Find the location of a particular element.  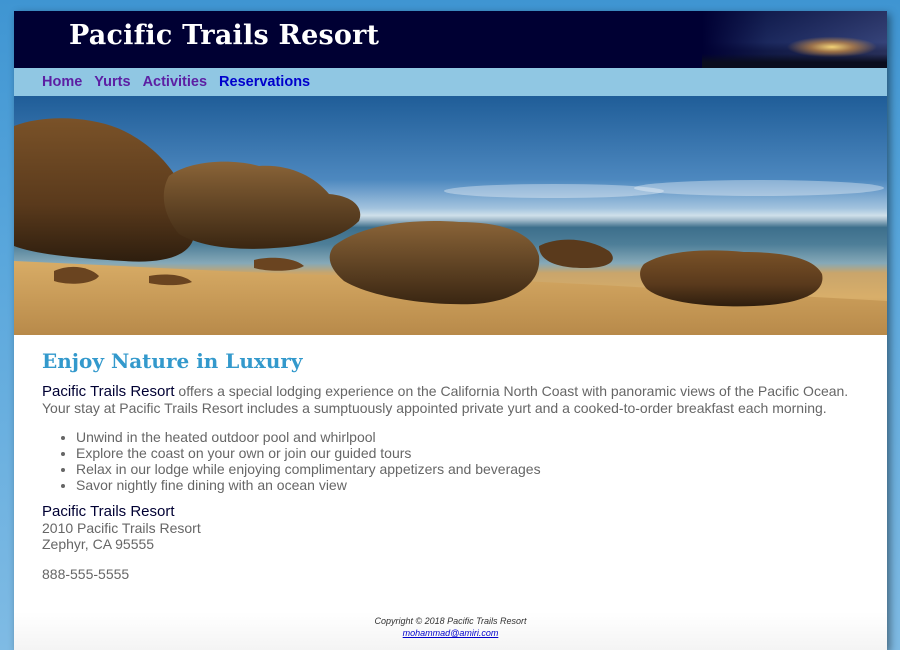

copyright-text: Copyright © 2018 Pacific Trails Resort is located at coordinates (450, 621).